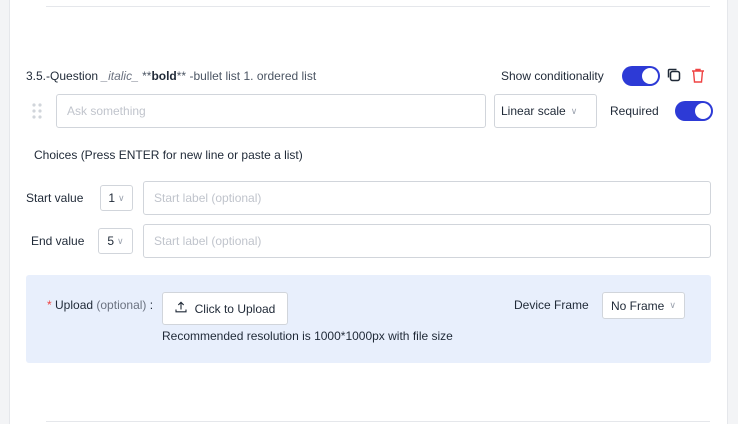 The height and width of the screenshot is (424, 738). I want to click on bold-sample: bold, so click(164, 76).